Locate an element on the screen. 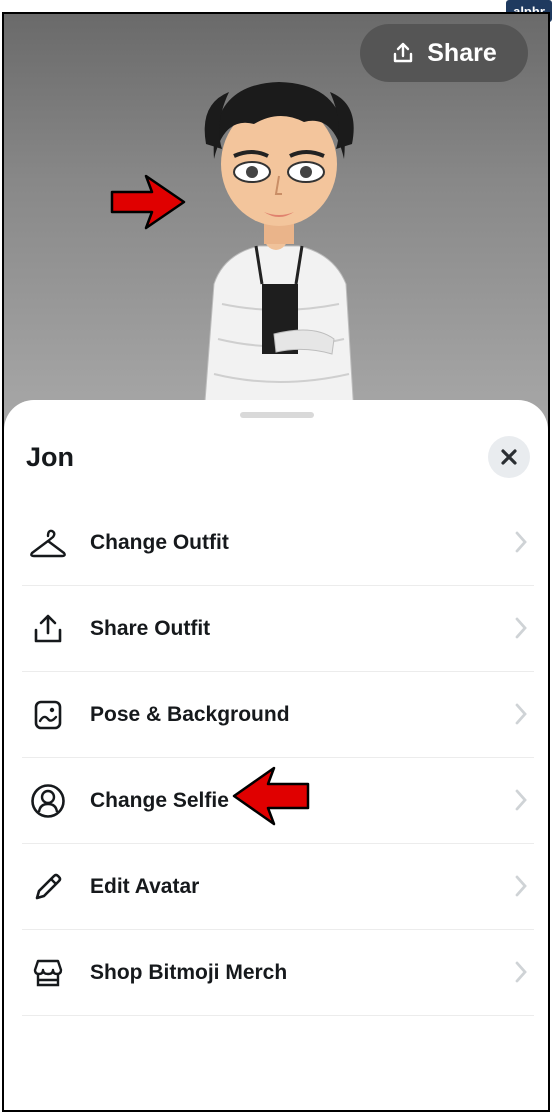 The width and height of the screenshot is (554, 1116). menu-item-label: Change Selfie is located at coordinates (159, 800).